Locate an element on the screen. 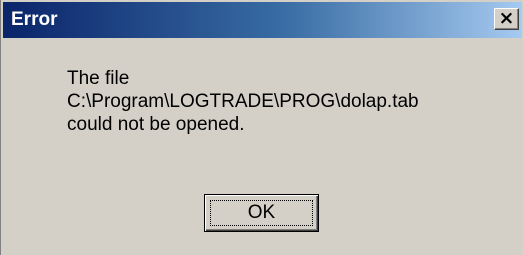 This screenshot has height=255, width=523. close-button: × is located at coordinates (506, 19).